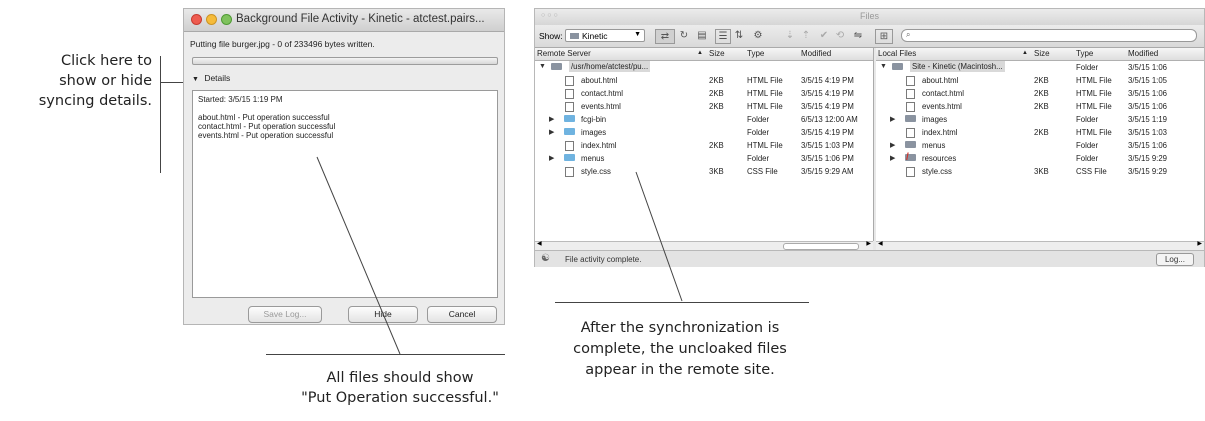 Image resolution: width=1205 pixels, height=421 pixels. What do you see at coordinates (816, 53) in the screenshot?
I see `remote-header-modified: Modified` at bounding box center [816, 53].